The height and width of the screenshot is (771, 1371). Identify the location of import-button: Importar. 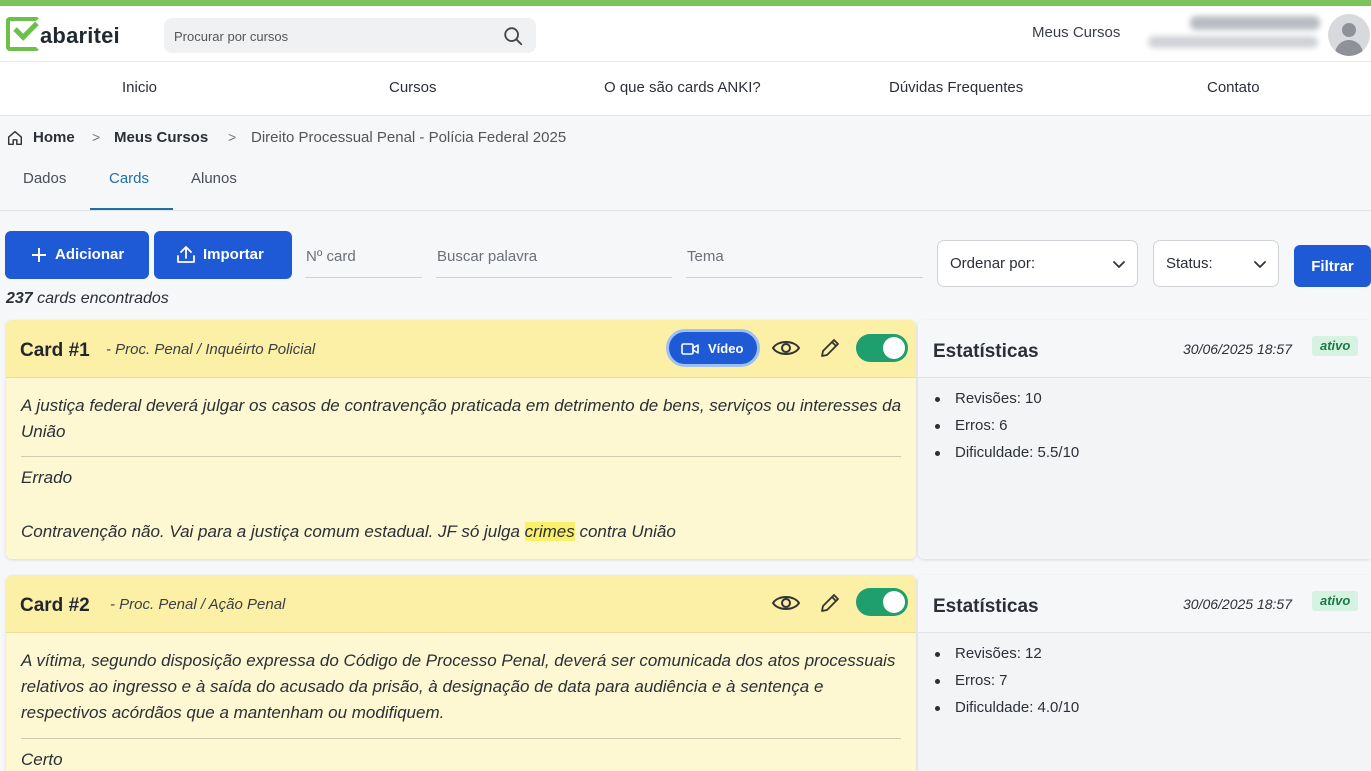
(223, 255).